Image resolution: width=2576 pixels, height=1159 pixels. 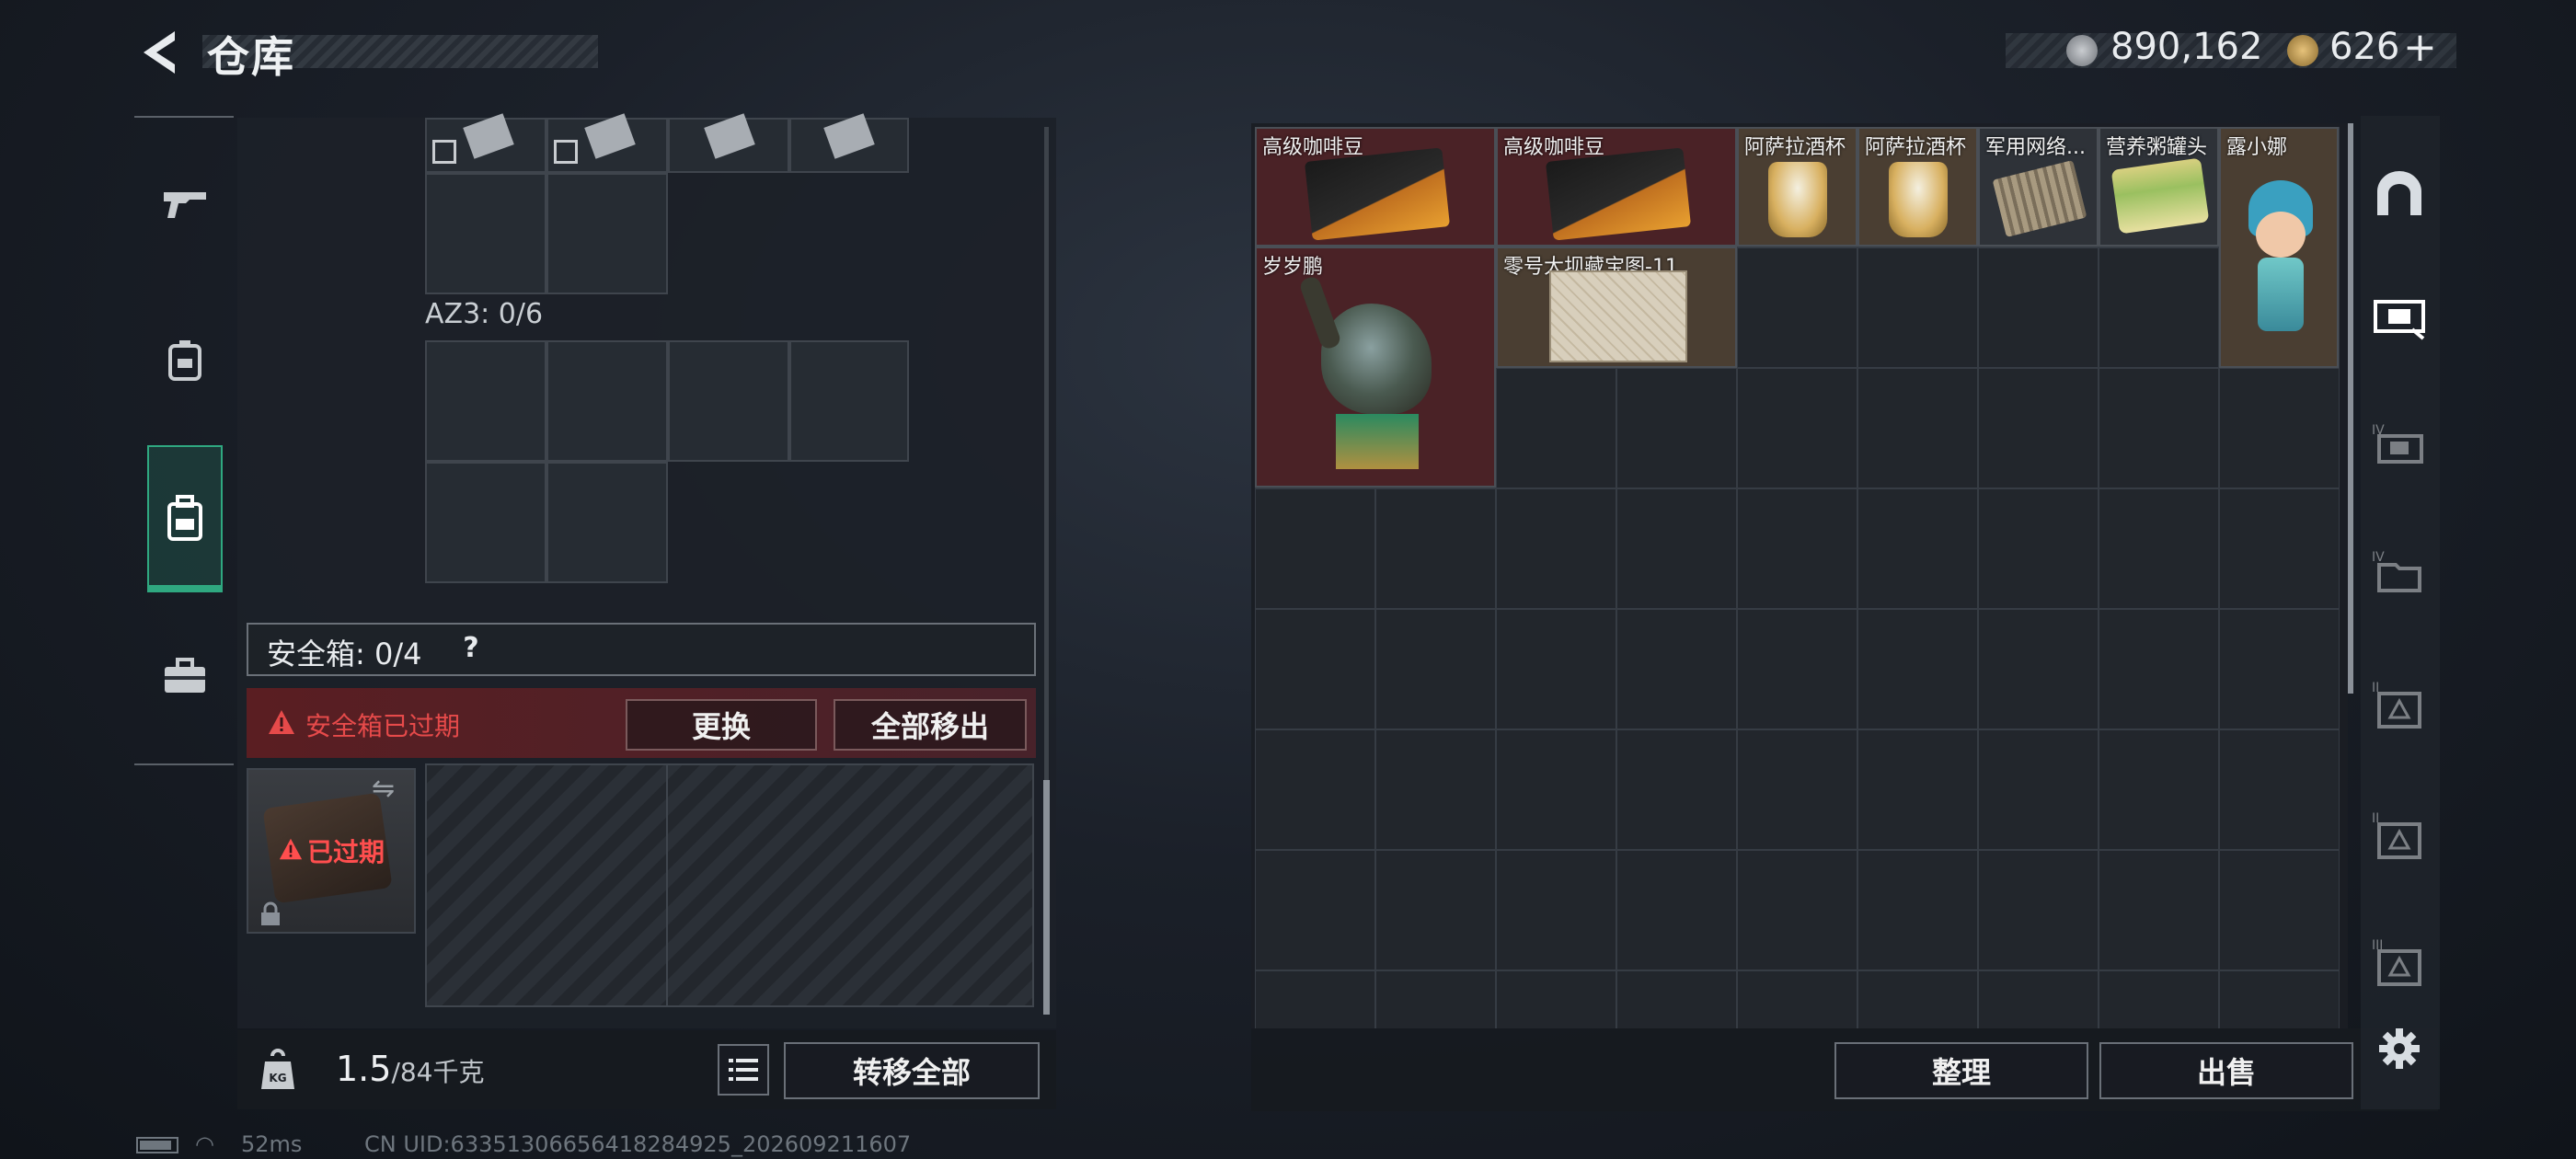 What do you see at coordinates (185, 518) in the screenshot?
I see `tab-backpack` at bounding box center [185, 518].